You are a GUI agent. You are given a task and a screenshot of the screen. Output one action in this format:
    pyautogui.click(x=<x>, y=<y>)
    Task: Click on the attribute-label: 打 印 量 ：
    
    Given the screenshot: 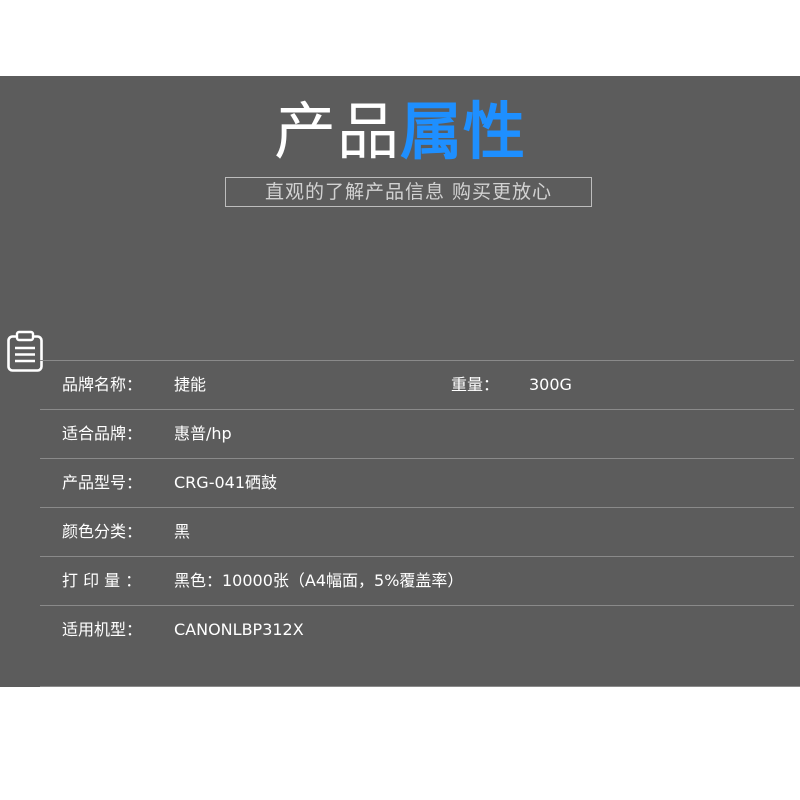 What is the action you would take?
    pyautogui.click(x=102, y=580)
    